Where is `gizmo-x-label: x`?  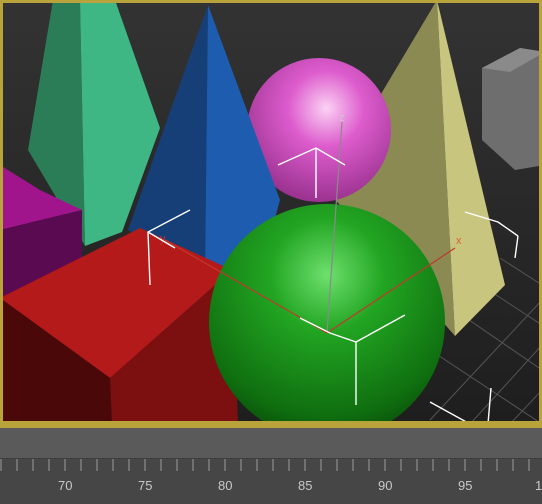 gizmo-x-label: x is located at coordinates (459, 241).